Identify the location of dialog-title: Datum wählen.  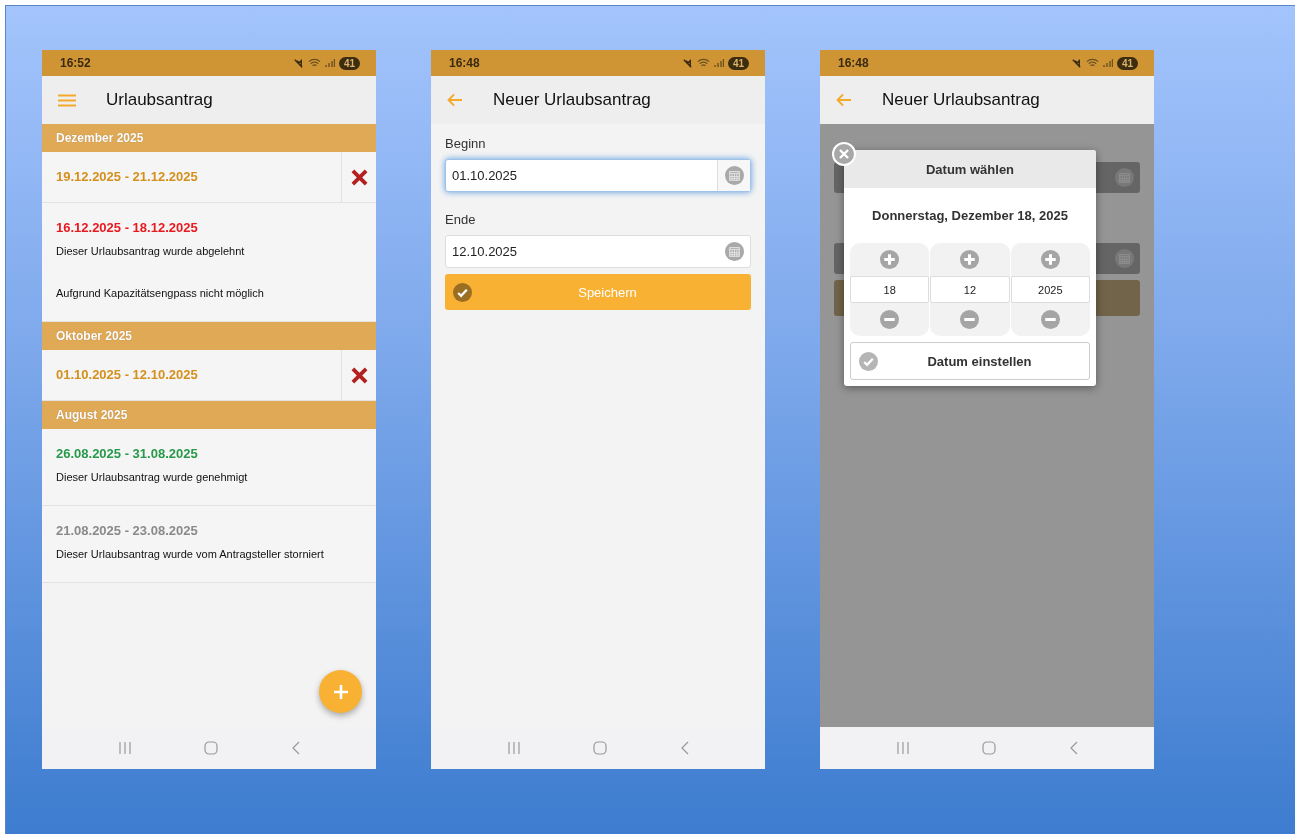
(970, 169).